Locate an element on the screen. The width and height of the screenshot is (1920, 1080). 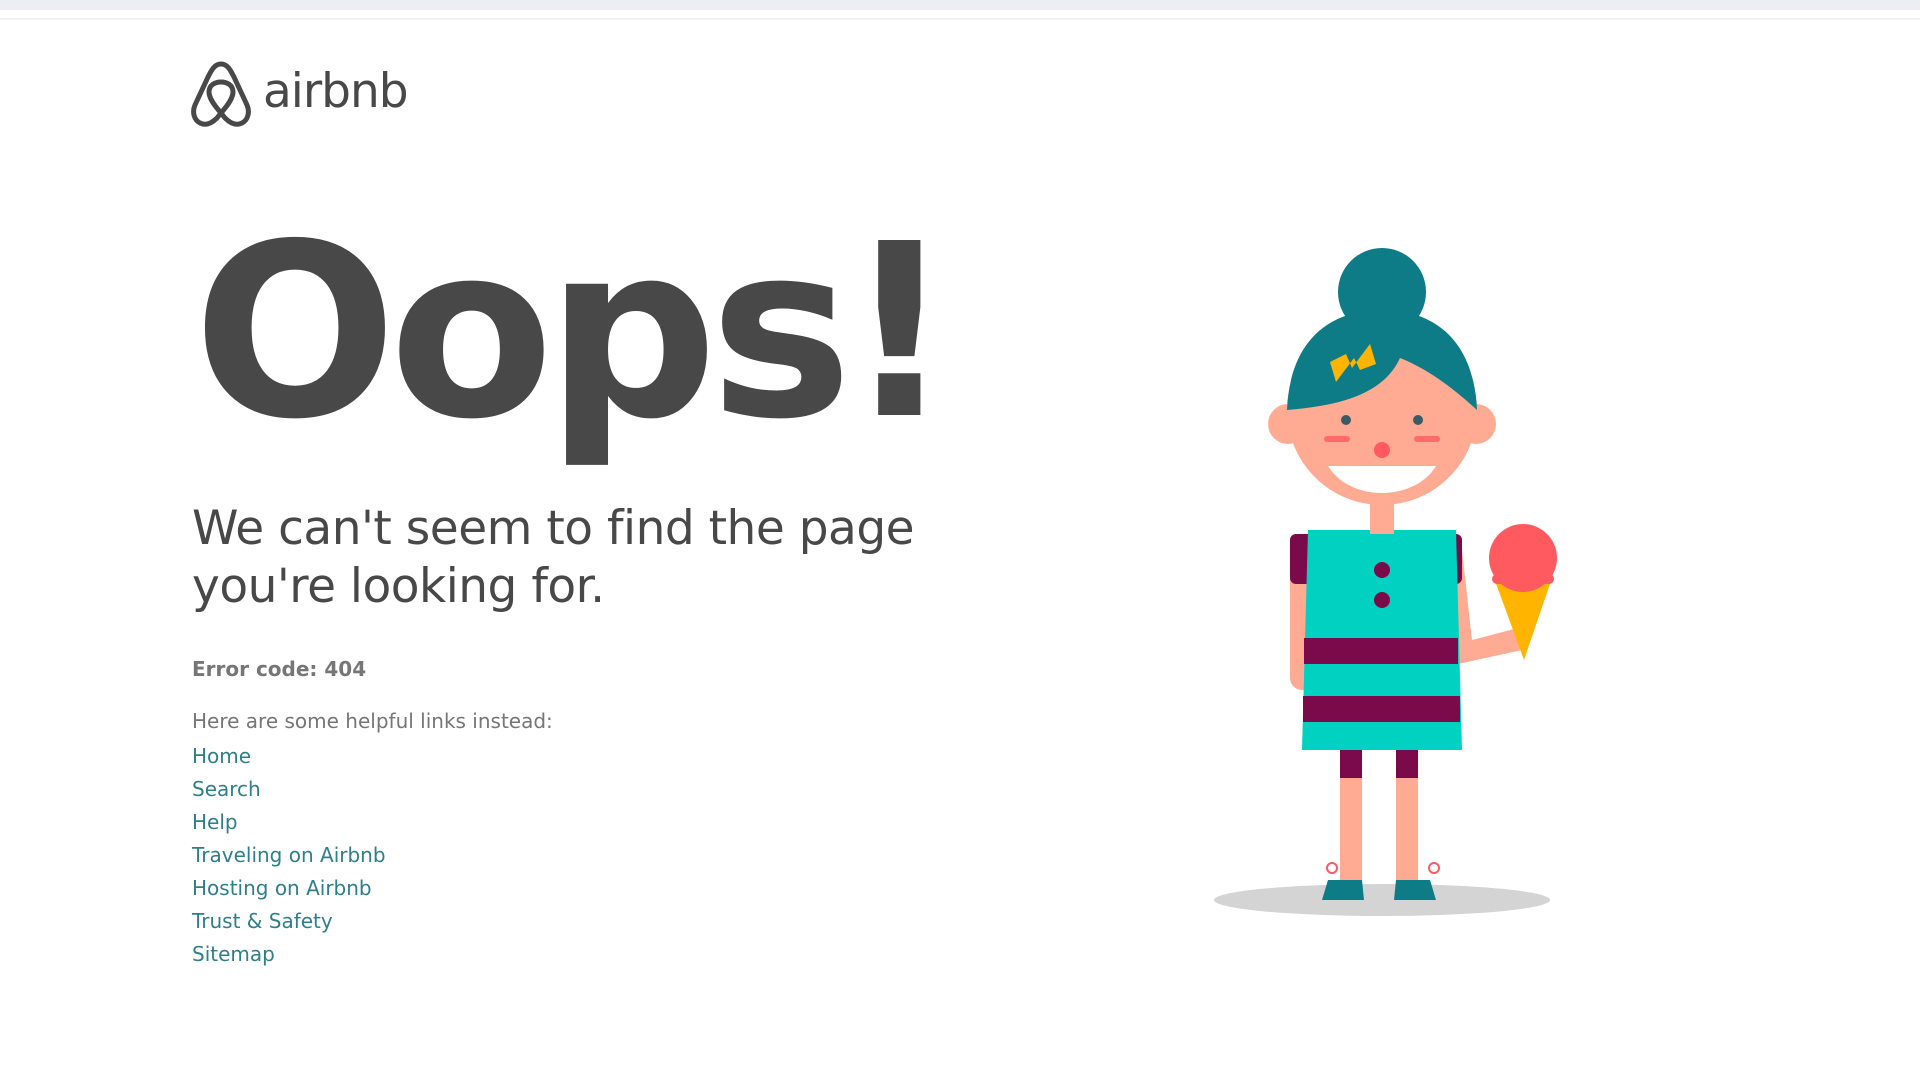
dress-stripe-bottom is located at coordinates (1381, 709).